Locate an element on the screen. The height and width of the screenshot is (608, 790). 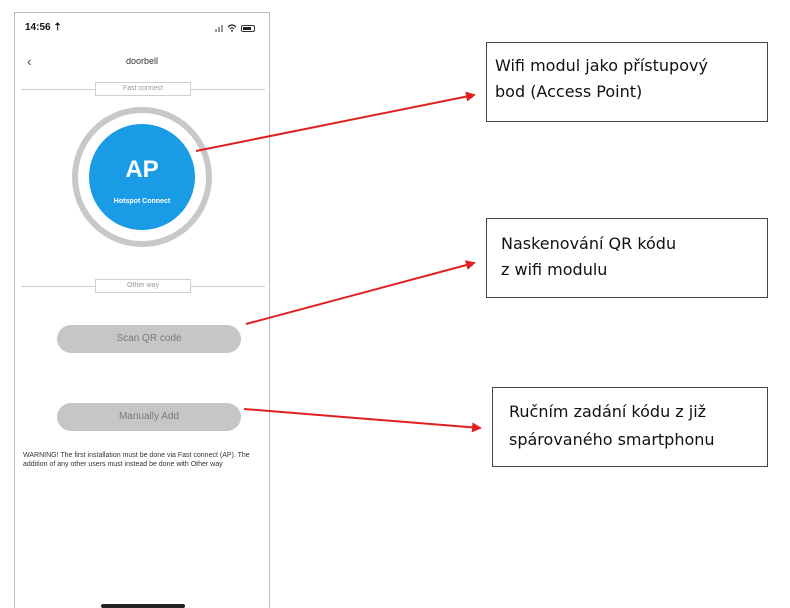
status-icons is located at coordinates (235, 28).